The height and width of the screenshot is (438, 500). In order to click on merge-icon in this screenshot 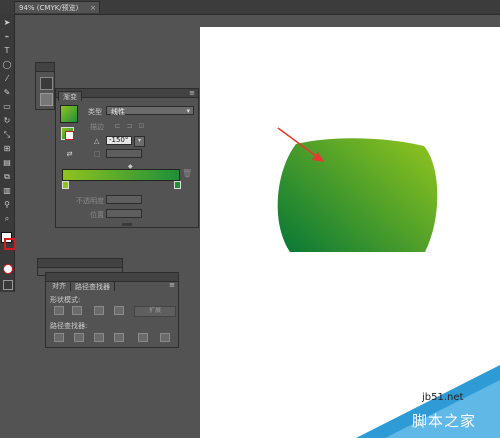, I will do `click(99, 337)`.